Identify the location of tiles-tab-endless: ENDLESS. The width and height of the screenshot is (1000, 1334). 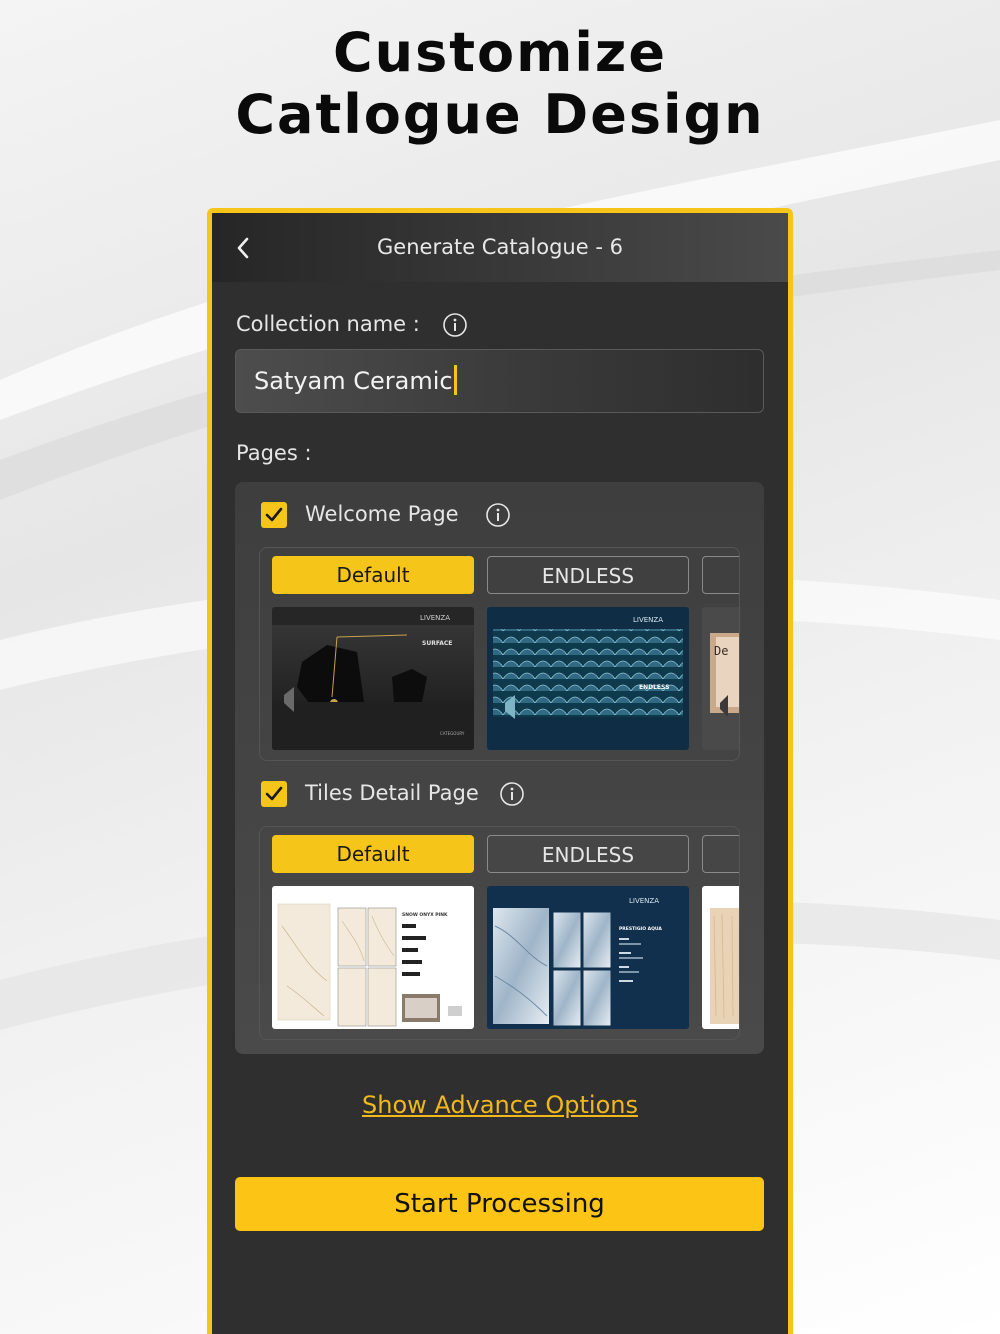
(588, 854).